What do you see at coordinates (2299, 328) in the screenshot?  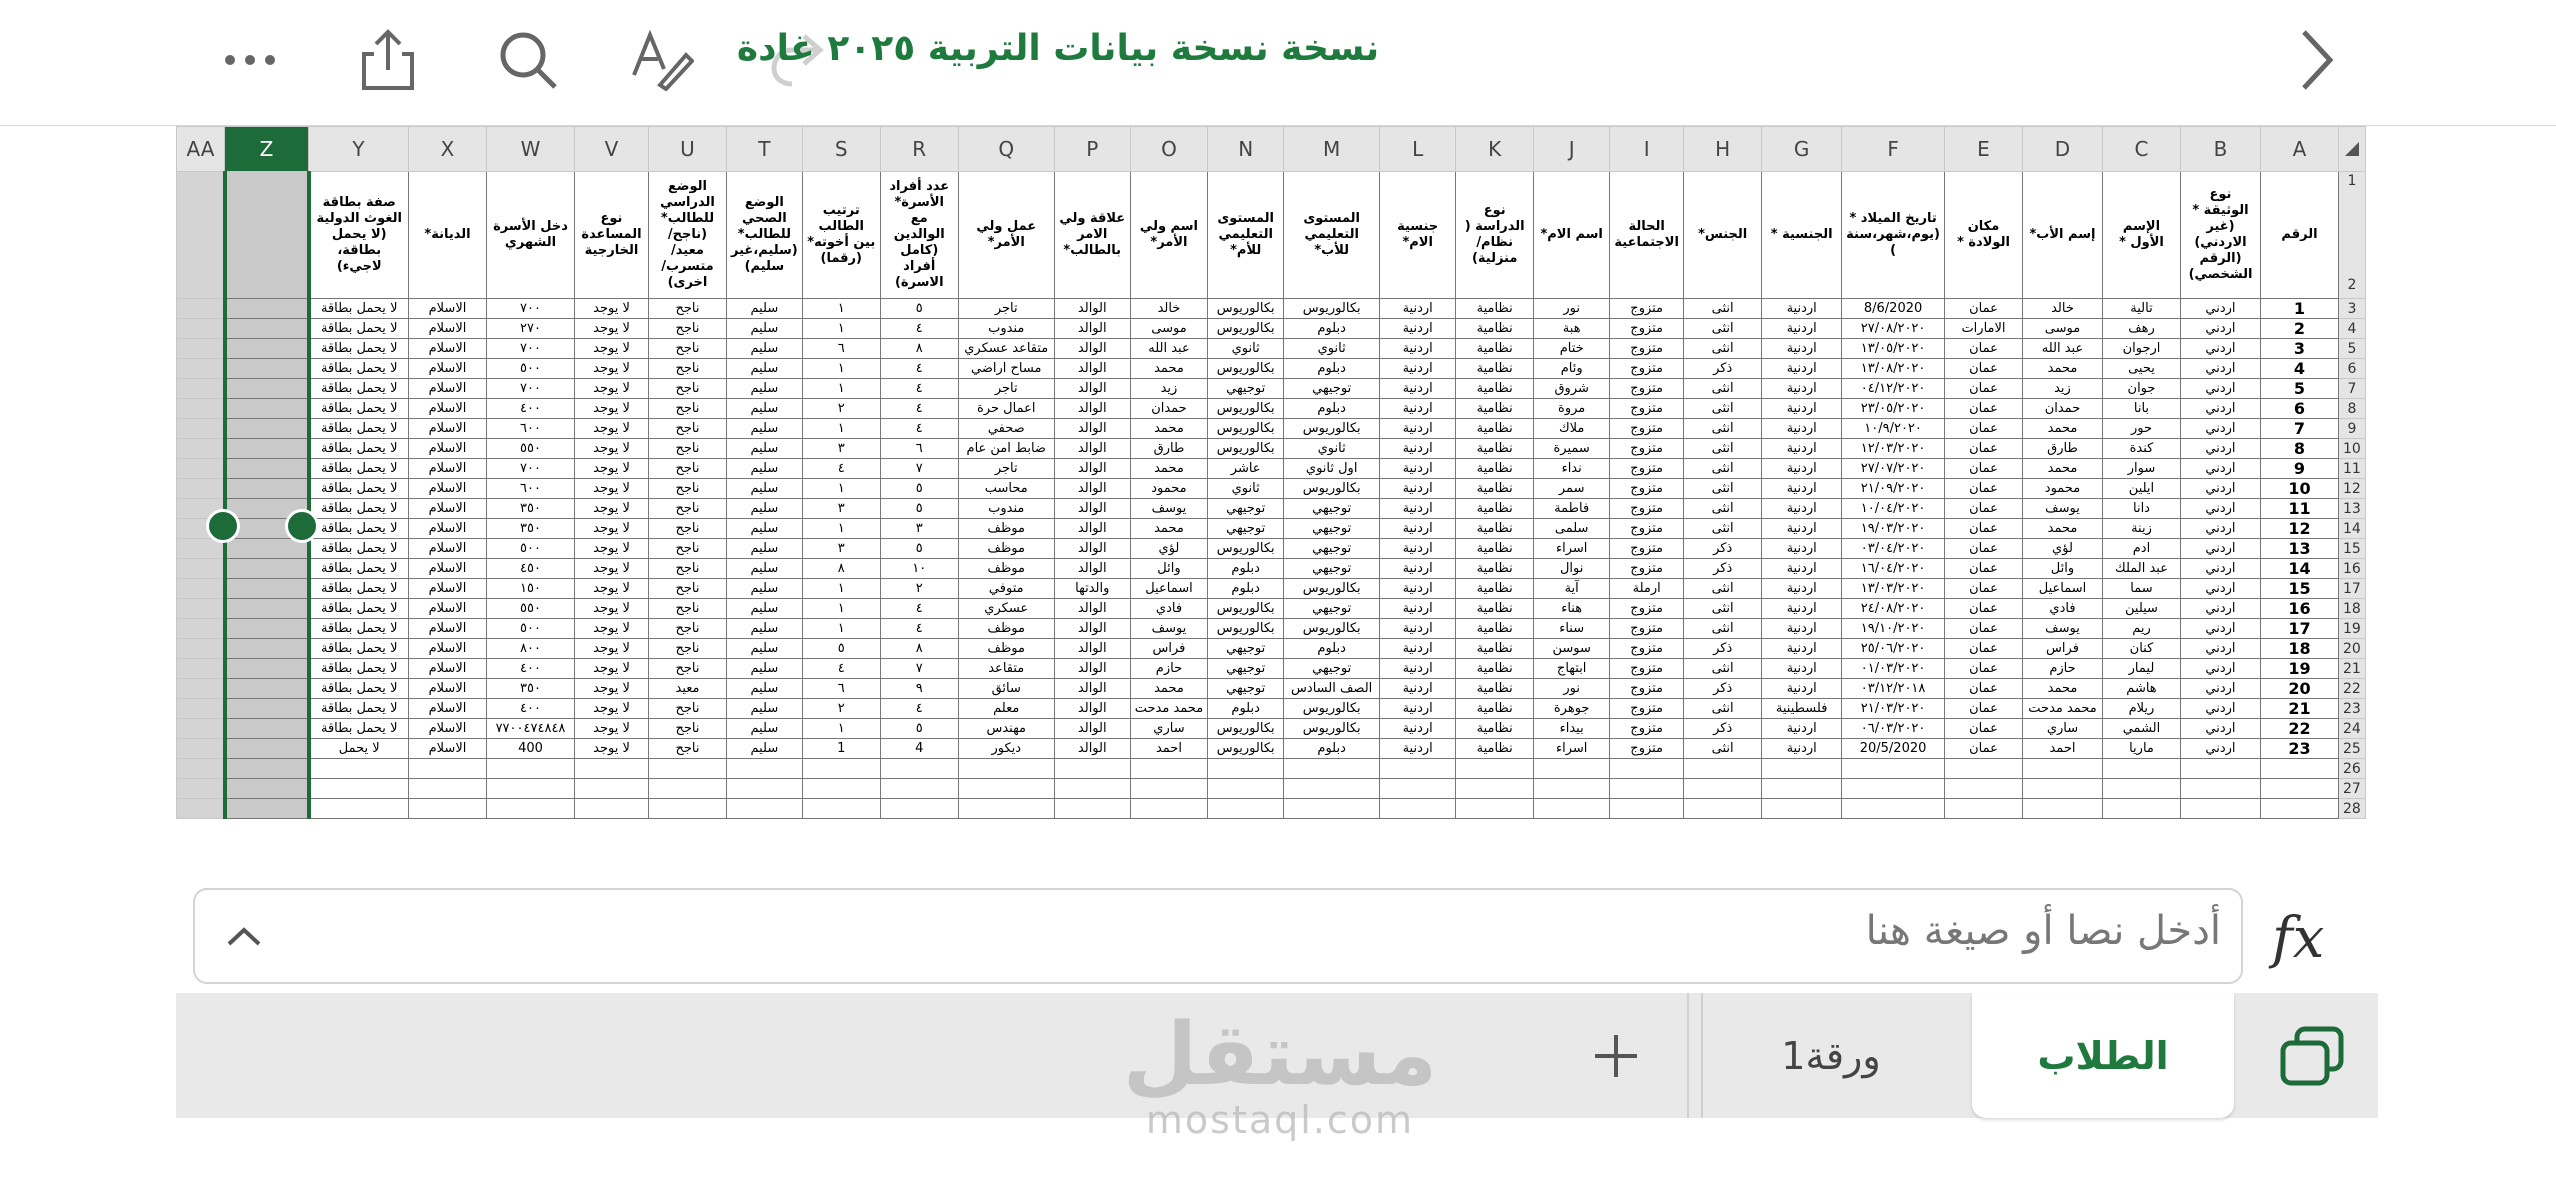 I see `table-cell: 2` at bounding box center [2299, 328].